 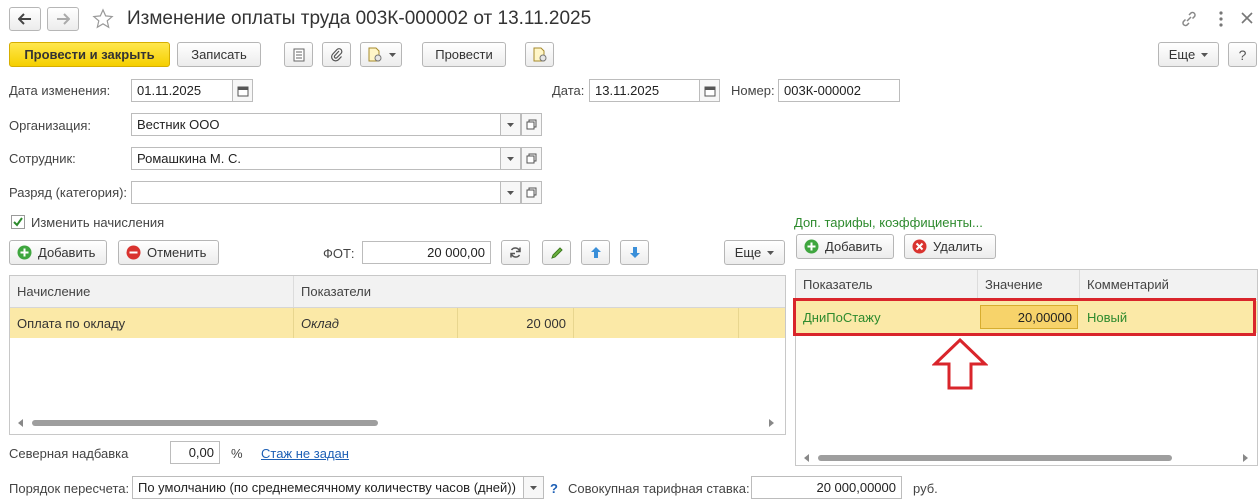 I want to click on experience-link: Стаж не задан, so click(x=305, y=454).